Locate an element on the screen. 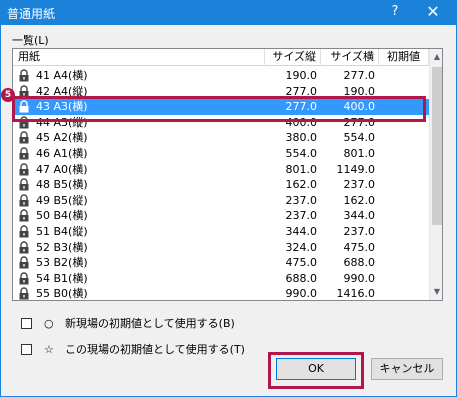 The image size is (457, 397). list-item: 48 B5(横) 162.0 237.0 is located at coordinates (221, 185).